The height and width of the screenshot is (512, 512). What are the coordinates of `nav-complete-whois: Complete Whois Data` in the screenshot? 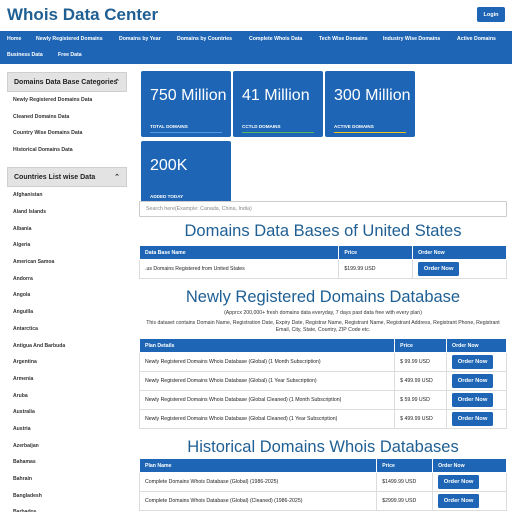 It's located at (275, 39).